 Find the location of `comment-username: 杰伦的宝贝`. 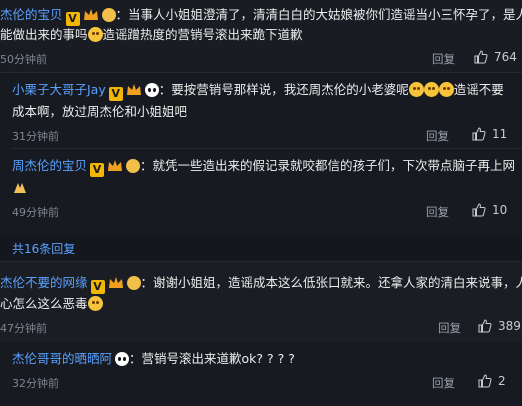

comment-username: 杰伦的宝贝 is located at coordinates (31, 14).